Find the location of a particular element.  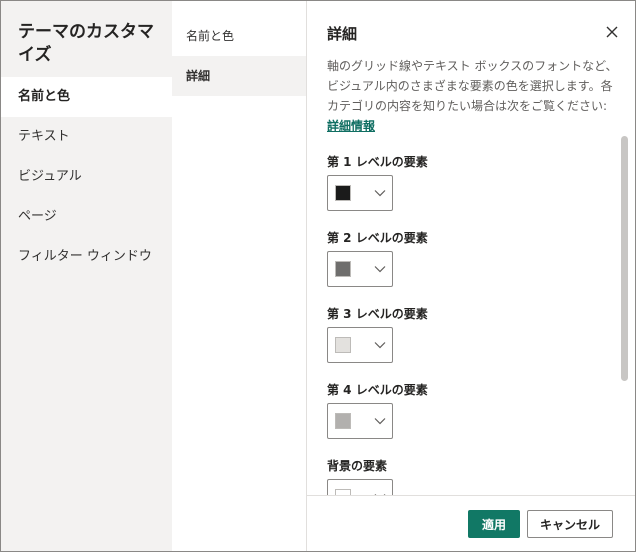

section-label-background: 背景の要素 is located at coordinates (357, 466).